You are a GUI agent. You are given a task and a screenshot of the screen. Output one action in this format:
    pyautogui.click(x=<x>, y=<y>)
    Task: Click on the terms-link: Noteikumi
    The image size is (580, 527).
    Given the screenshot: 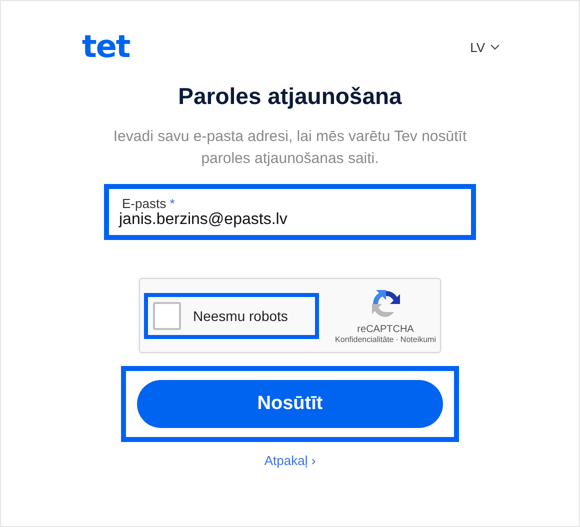 What is the action you would take?
    pyautogui.click(x=418, y=339)
    